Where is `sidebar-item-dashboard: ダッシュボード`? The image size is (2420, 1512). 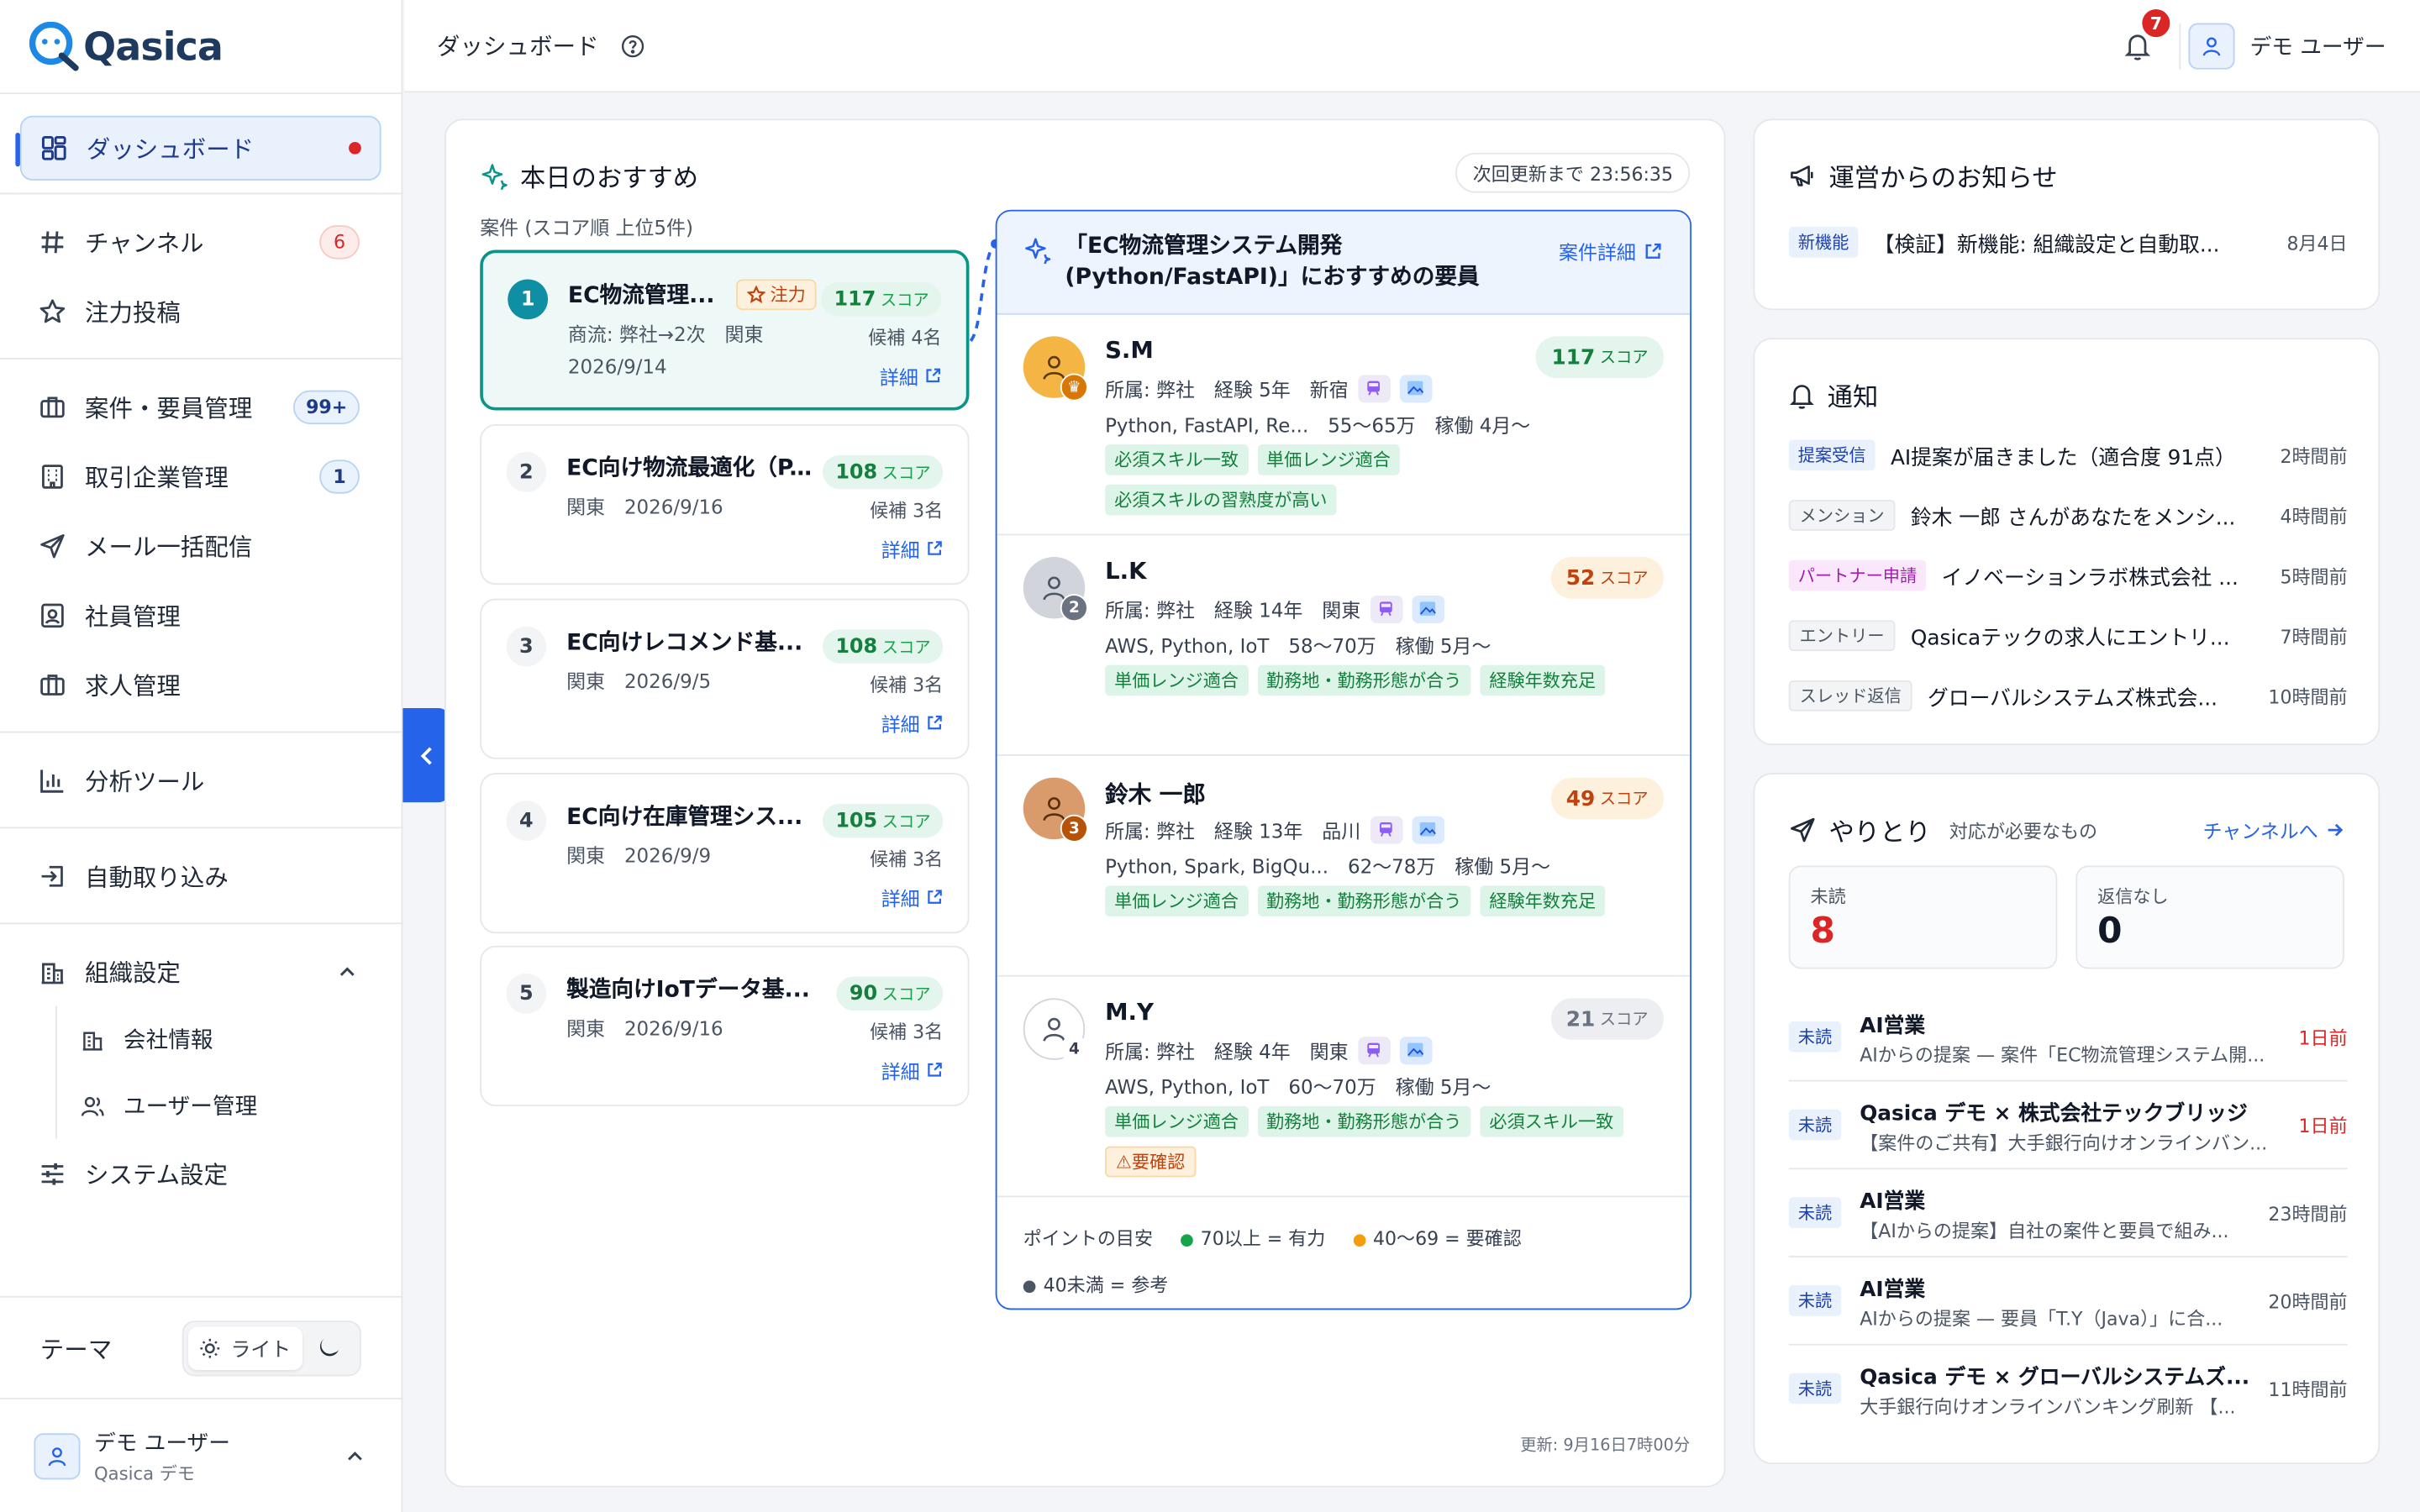 sidebar-item-dashboard: ダッシュボード is located at coordinates (198, 148).